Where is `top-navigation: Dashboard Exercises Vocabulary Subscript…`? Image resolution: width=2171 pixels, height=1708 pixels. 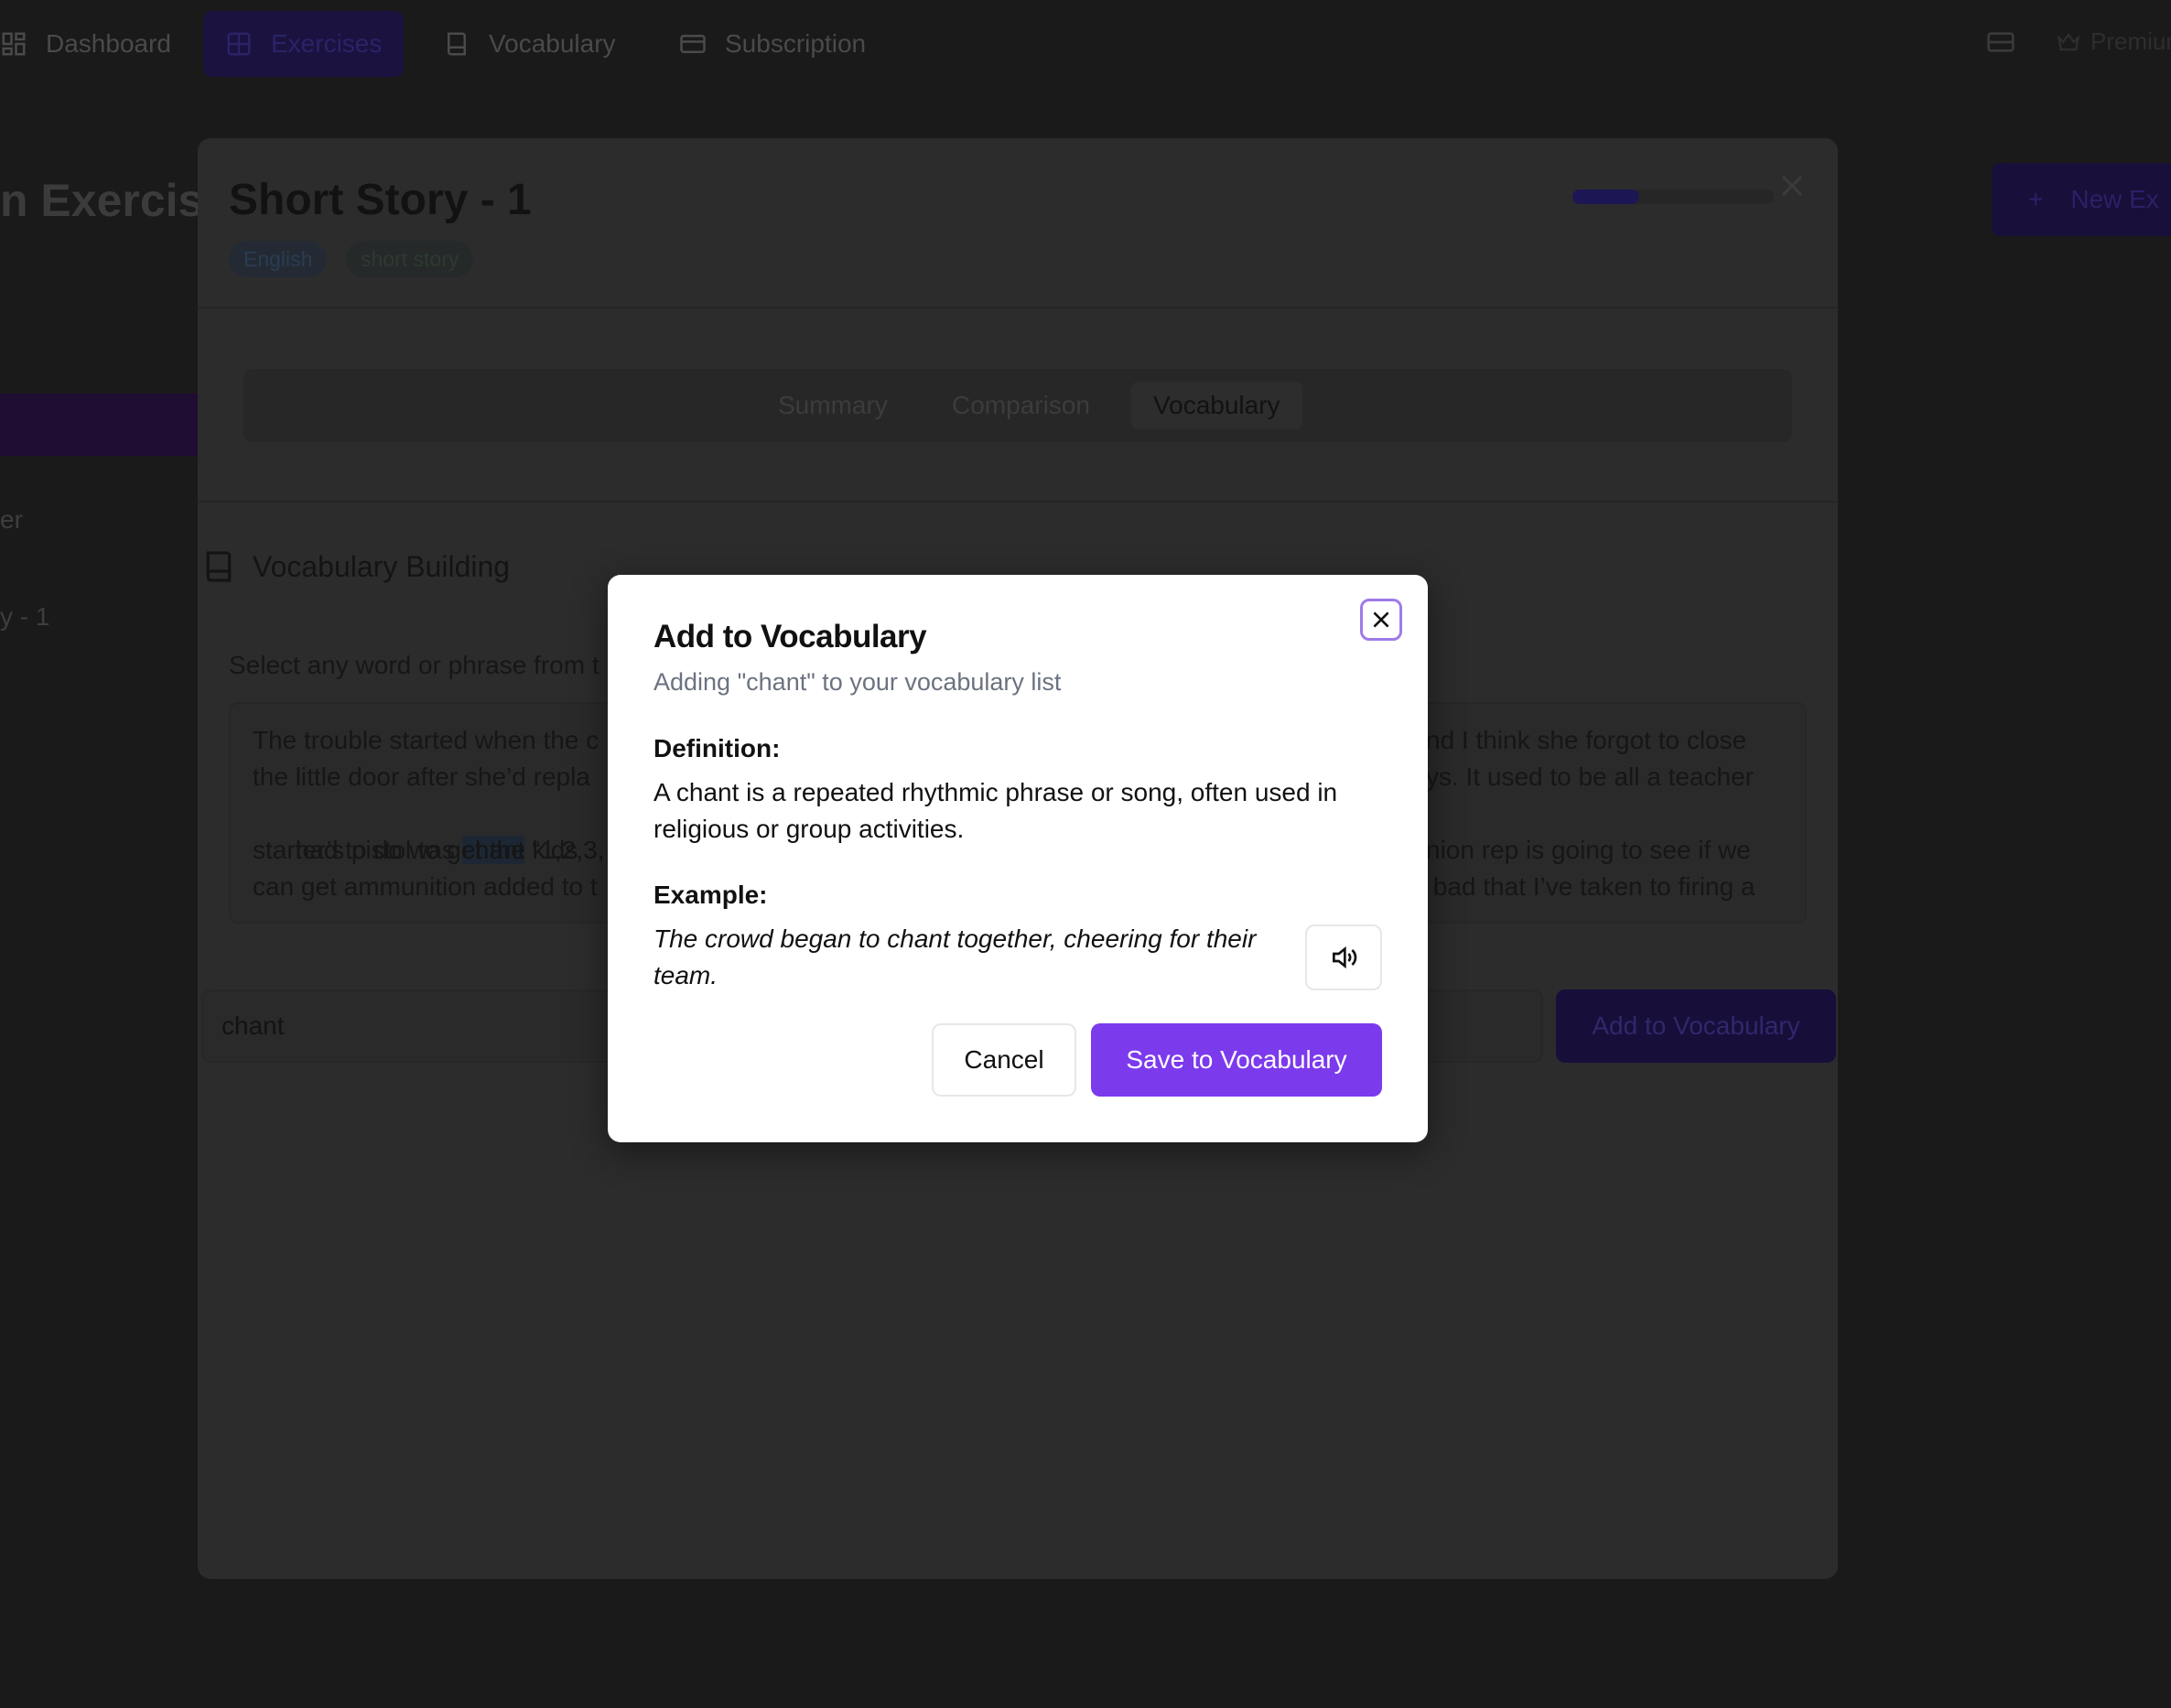
top-navigation: Dashboard Exercises Vocabulary Subscript… is located at coordinates (1085, 44).